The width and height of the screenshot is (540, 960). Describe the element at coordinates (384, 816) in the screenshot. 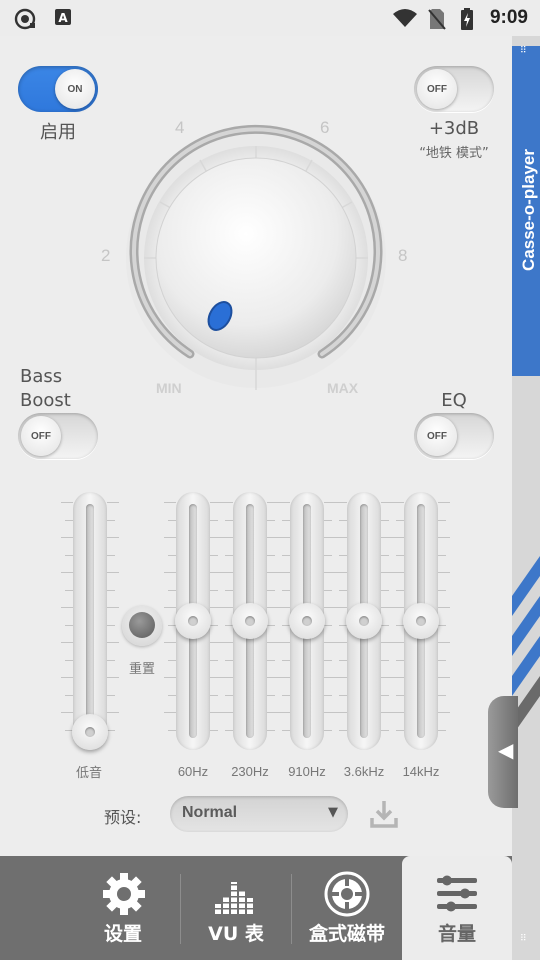

I see `save-download-icon` at that location.